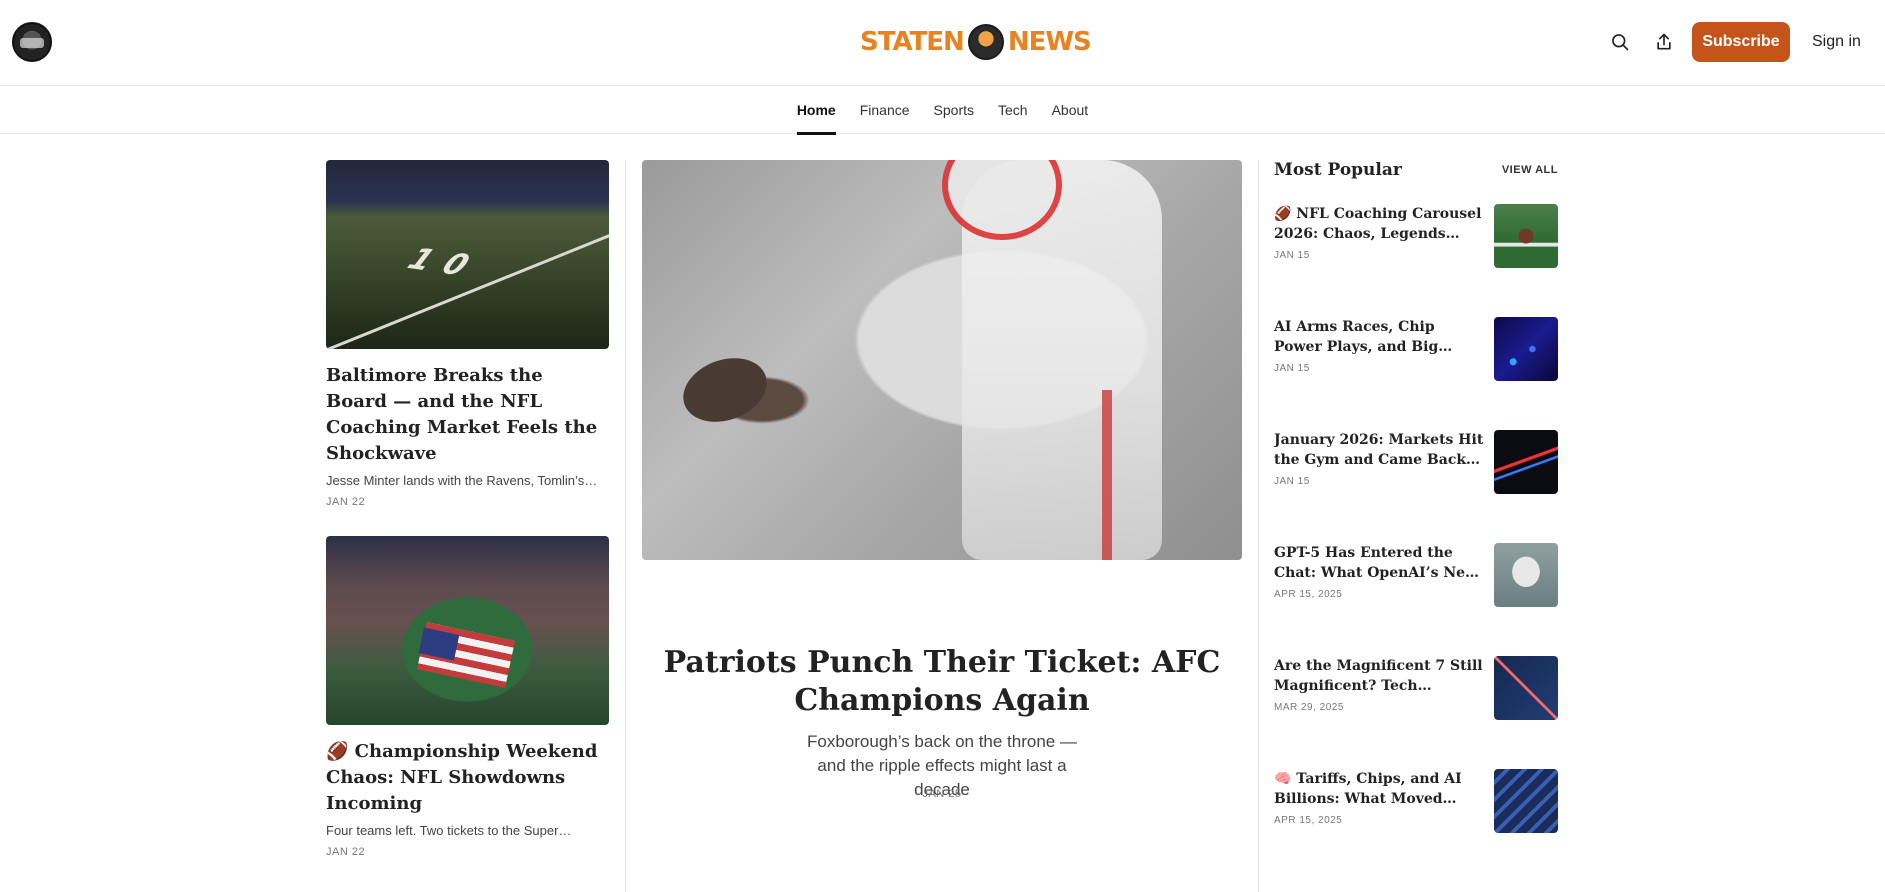 The width and height of the screenshot is (1885, 892). I want to click on tab-finance: Finance, so click(885, 110).